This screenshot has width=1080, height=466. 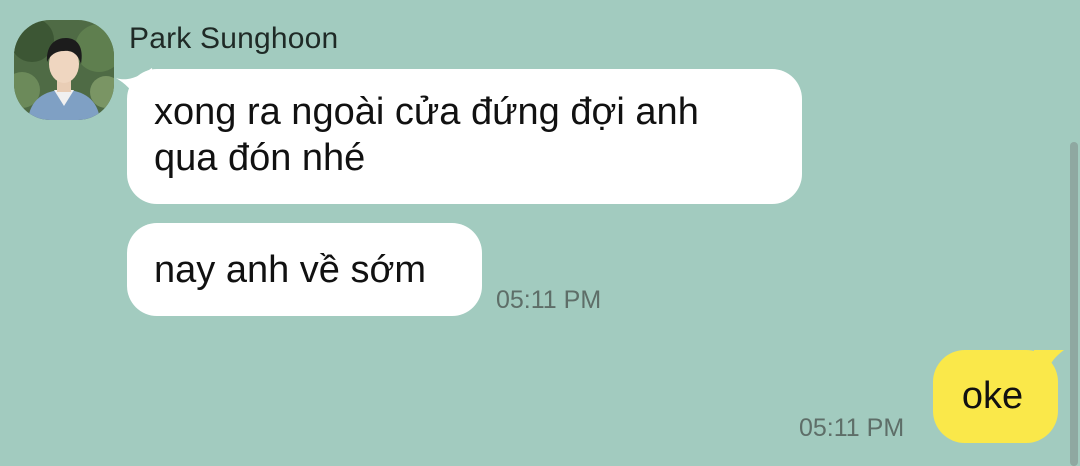 I want to click on message-text: oke, so click(x=992, y=396).